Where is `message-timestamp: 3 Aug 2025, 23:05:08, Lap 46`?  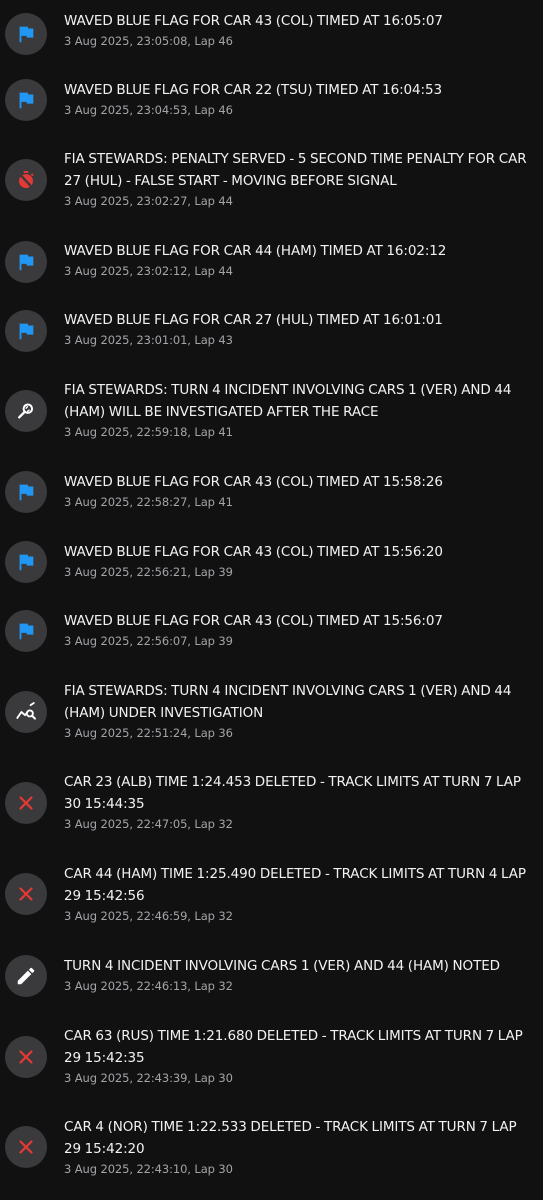 message-timestamp: 3 Aug 2025, 23:05:08, Lap 46 is located at coordinates (148, 41).